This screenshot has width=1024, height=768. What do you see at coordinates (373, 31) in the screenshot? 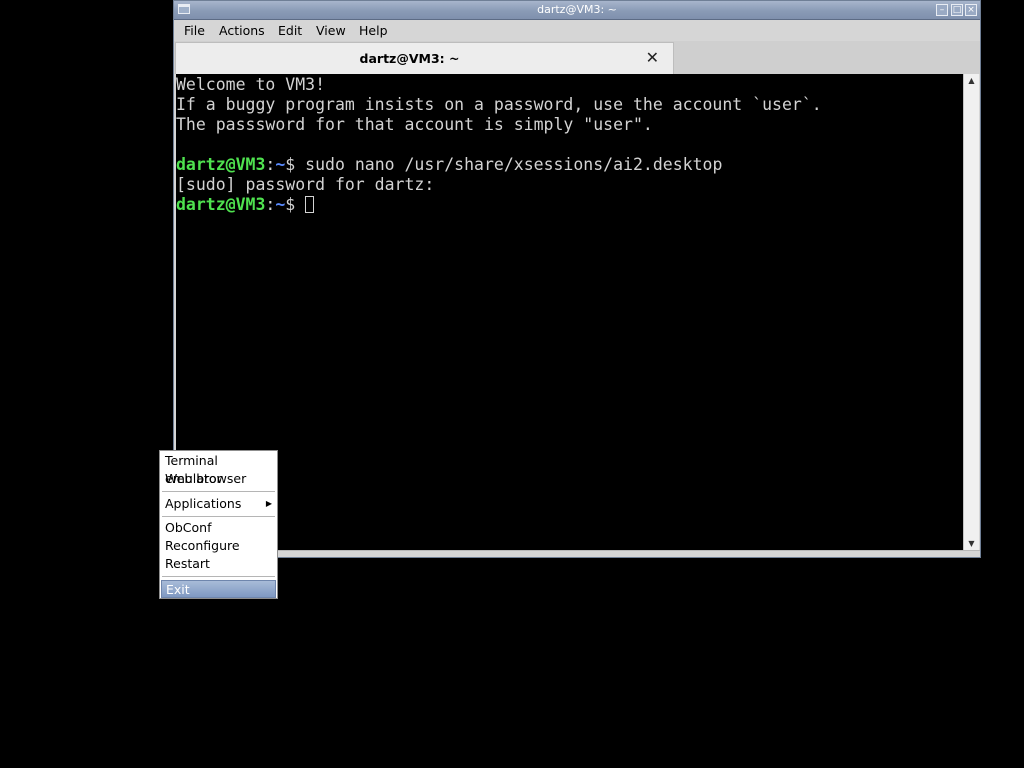
I see `menu-help: Help` at bounding box center [373, 31].